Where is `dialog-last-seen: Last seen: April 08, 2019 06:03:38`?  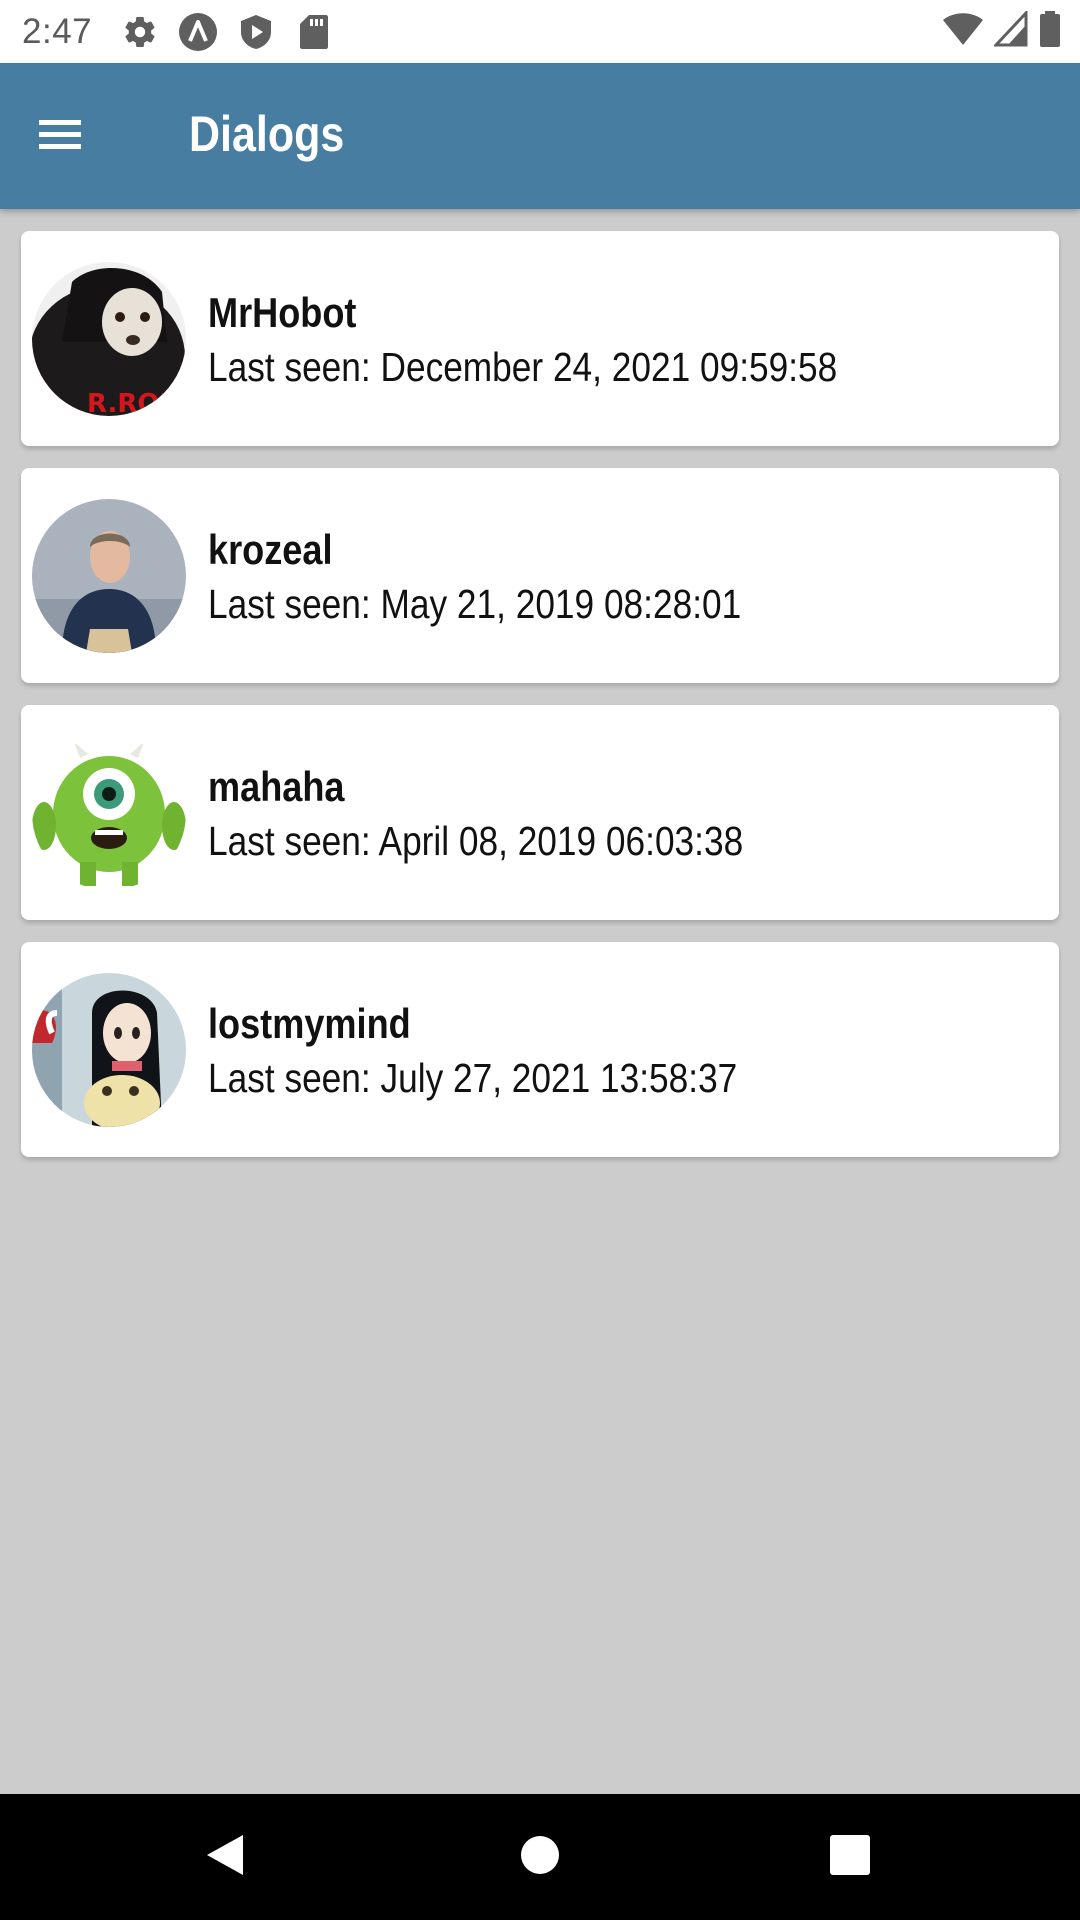
dialog-last-seen: Last seen: April 08, 2019 06:03:38 is located at coordinates (476, 841).